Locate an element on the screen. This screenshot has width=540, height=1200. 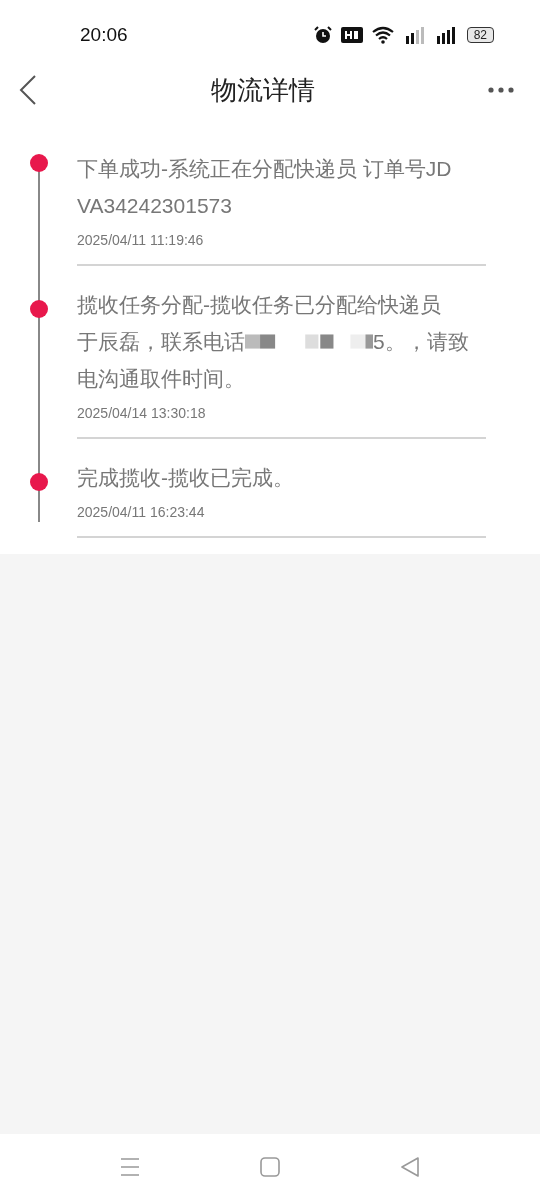
event-description: 揽收任务分配-揽收任务已分配给快递员 is located at coordinates (259, 305).